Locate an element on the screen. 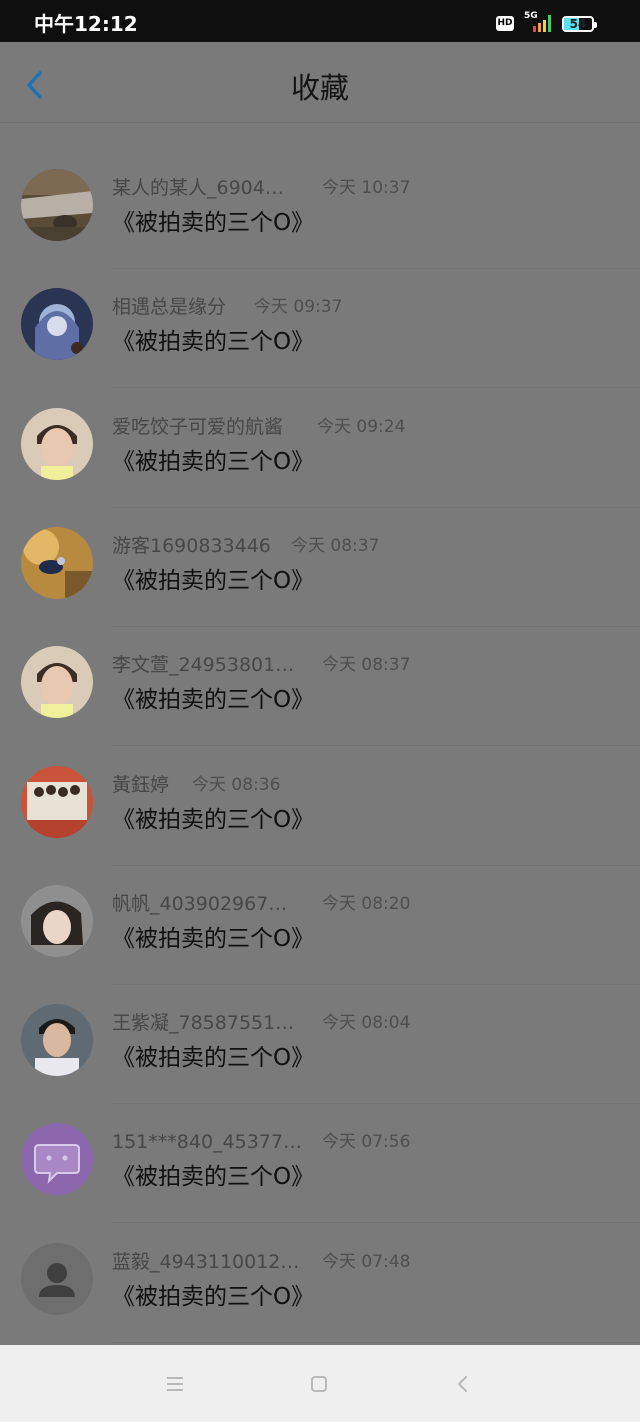 The height and width of the screenshot is (1422, 640). favorite-row: 游客1690833446 今天 08:37 《被拍卖的三个O》 is located at coordinates (320, 567).